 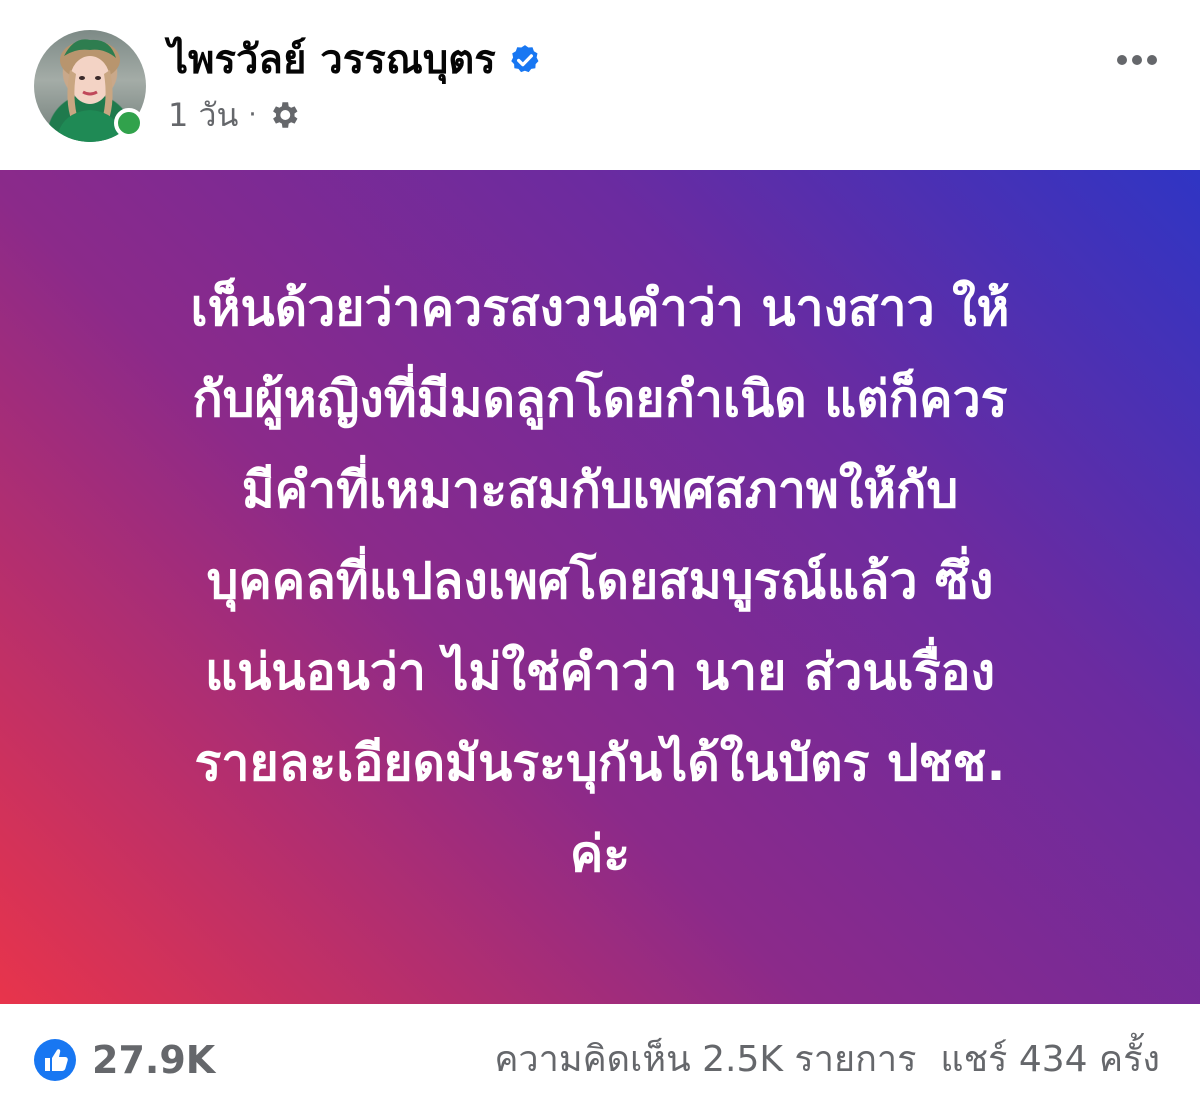 I want to click on engagement-stats: ความคิดเห็น 2.5K รายการ แชร์ 434 ครั้ง, so click(x=827, y=1060).